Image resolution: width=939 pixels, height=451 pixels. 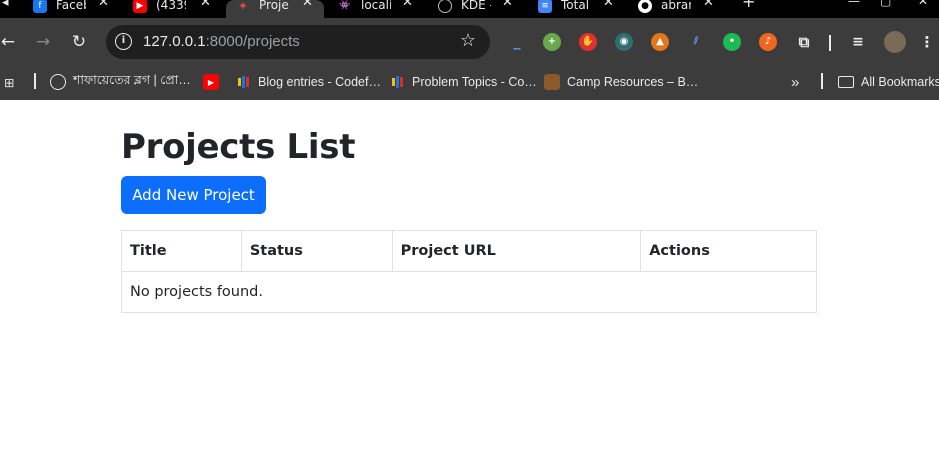 I want to click on address-url: 127.0.0.1:8000/projects, so click(x=221, y=41).